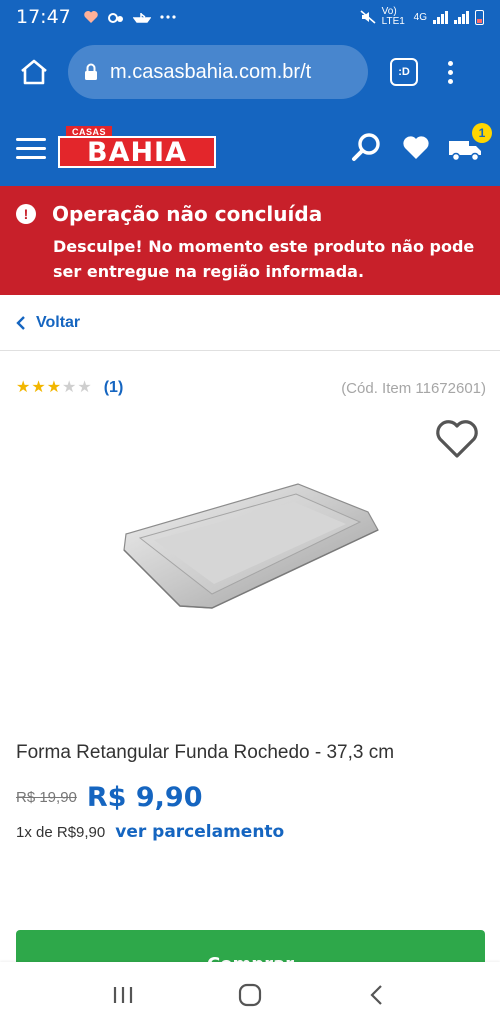  I want to click on installments-text: 1x de R$9,90, so click(61, 832).